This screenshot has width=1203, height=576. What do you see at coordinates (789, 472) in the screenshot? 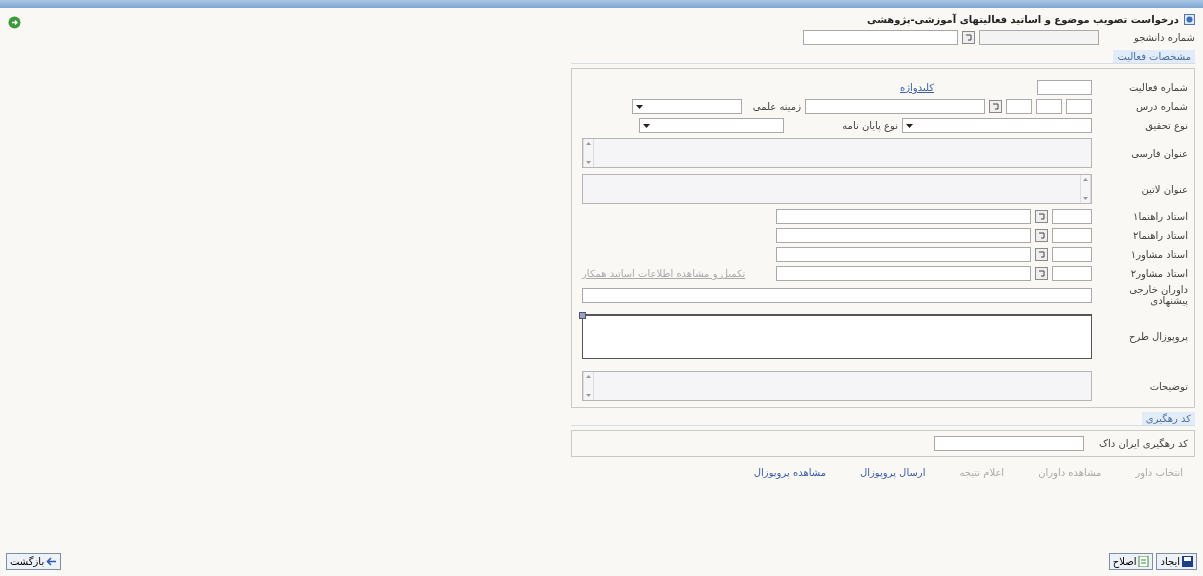
I see `action-link: مشاهده پروپوزال` at bounding box center [789, 472].